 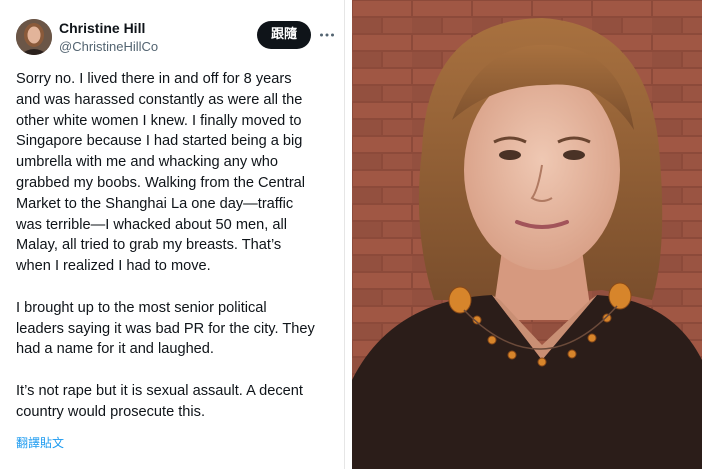 I want to click on translate-post-link: 翻譯貼文, so click(x=40, y=442).